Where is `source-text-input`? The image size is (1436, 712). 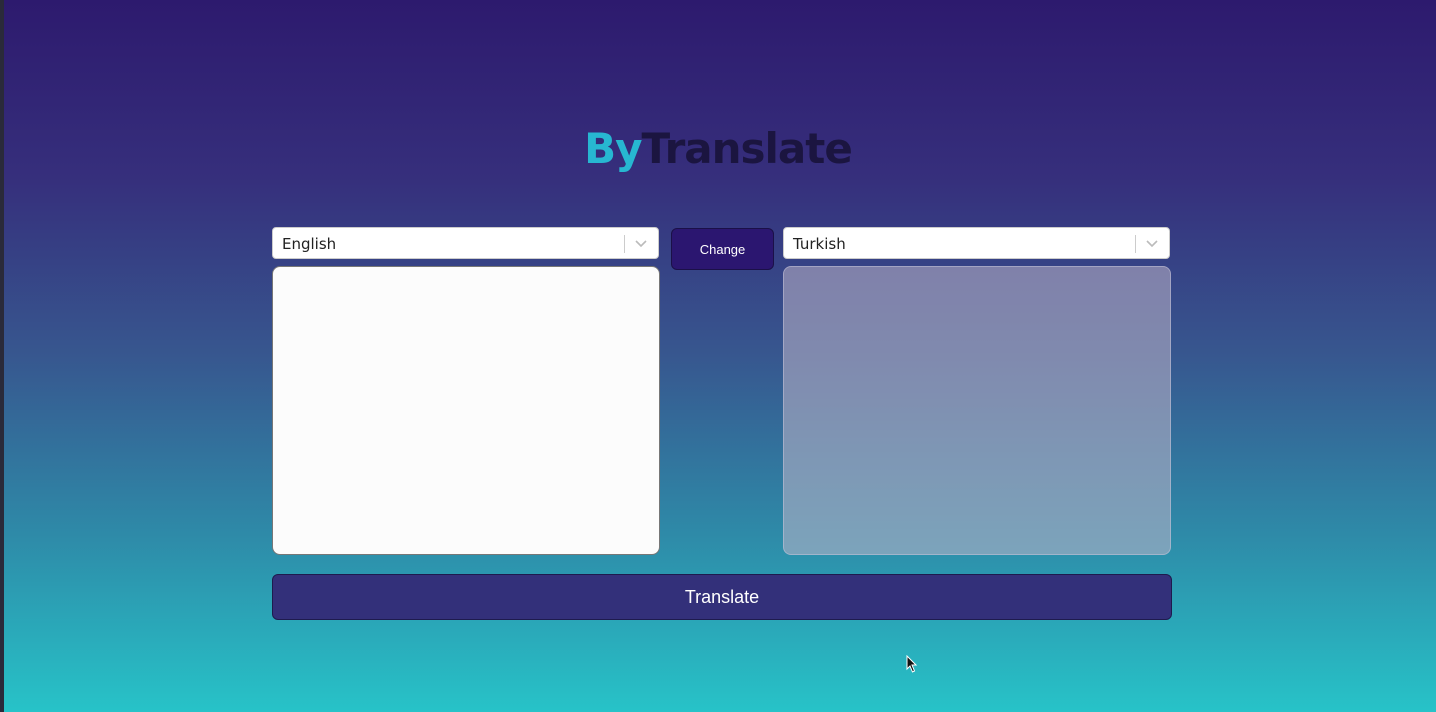 source-text-input is located at coordinates (466, 410).